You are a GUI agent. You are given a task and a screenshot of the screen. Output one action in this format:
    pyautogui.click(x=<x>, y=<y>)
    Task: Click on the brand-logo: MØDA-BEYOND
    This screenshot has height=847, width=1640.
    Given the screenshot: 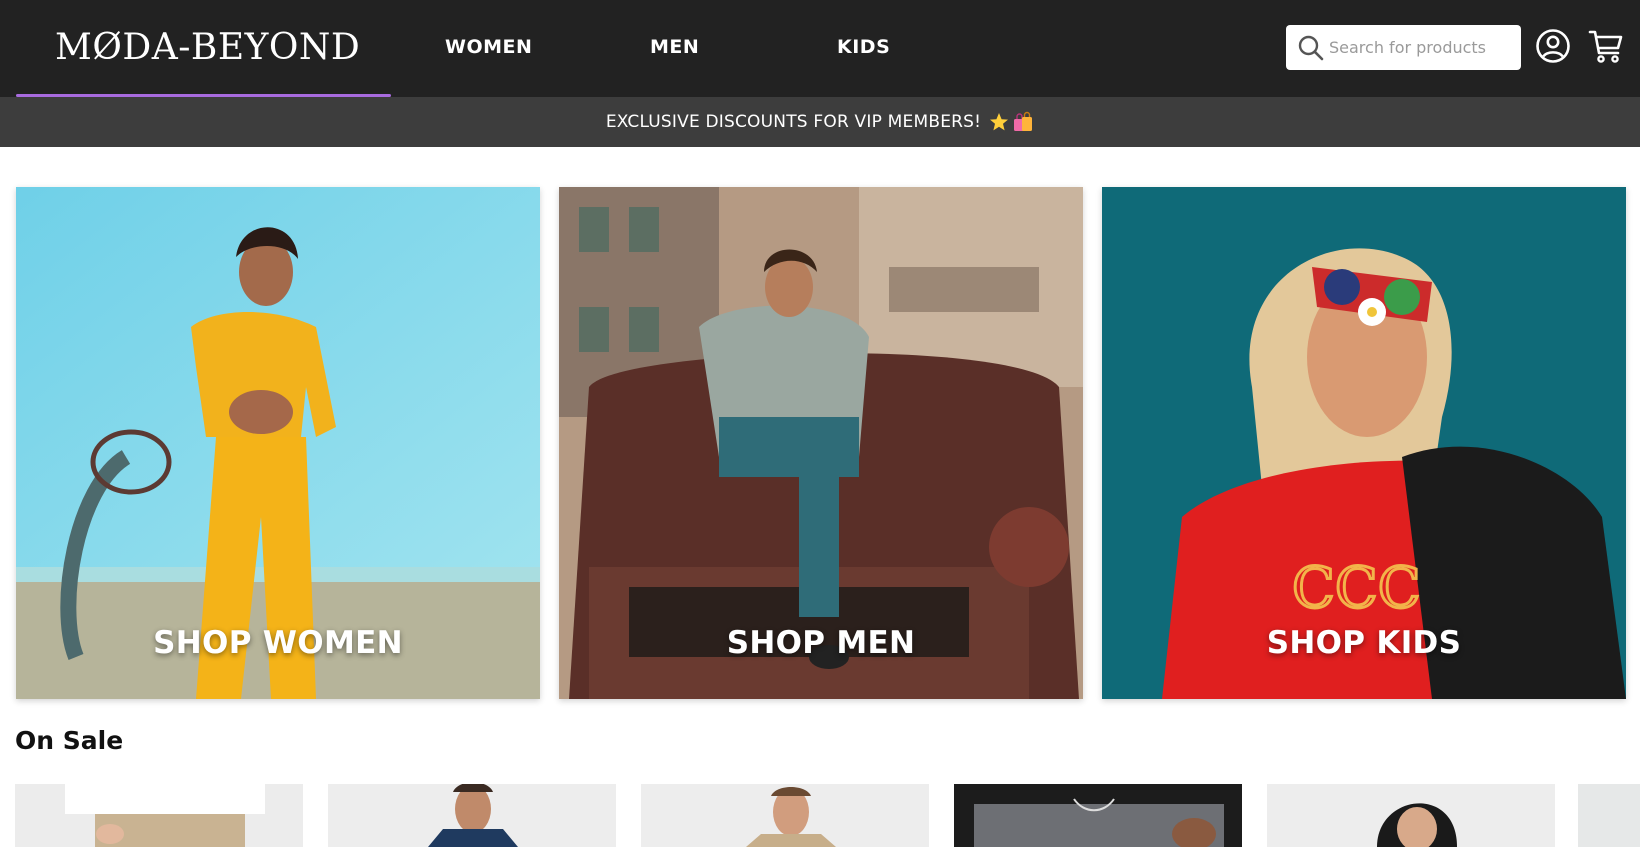 What is the action you would take?
    pyautogui.click(x=207, y=48)
    